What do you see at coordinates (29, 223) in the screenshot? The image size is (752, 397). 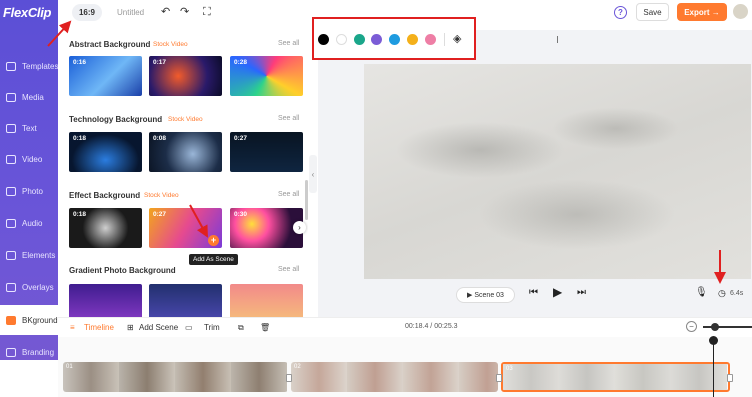 I see `sidebar-item-audio: Audio` at bounding box center [29, 223].